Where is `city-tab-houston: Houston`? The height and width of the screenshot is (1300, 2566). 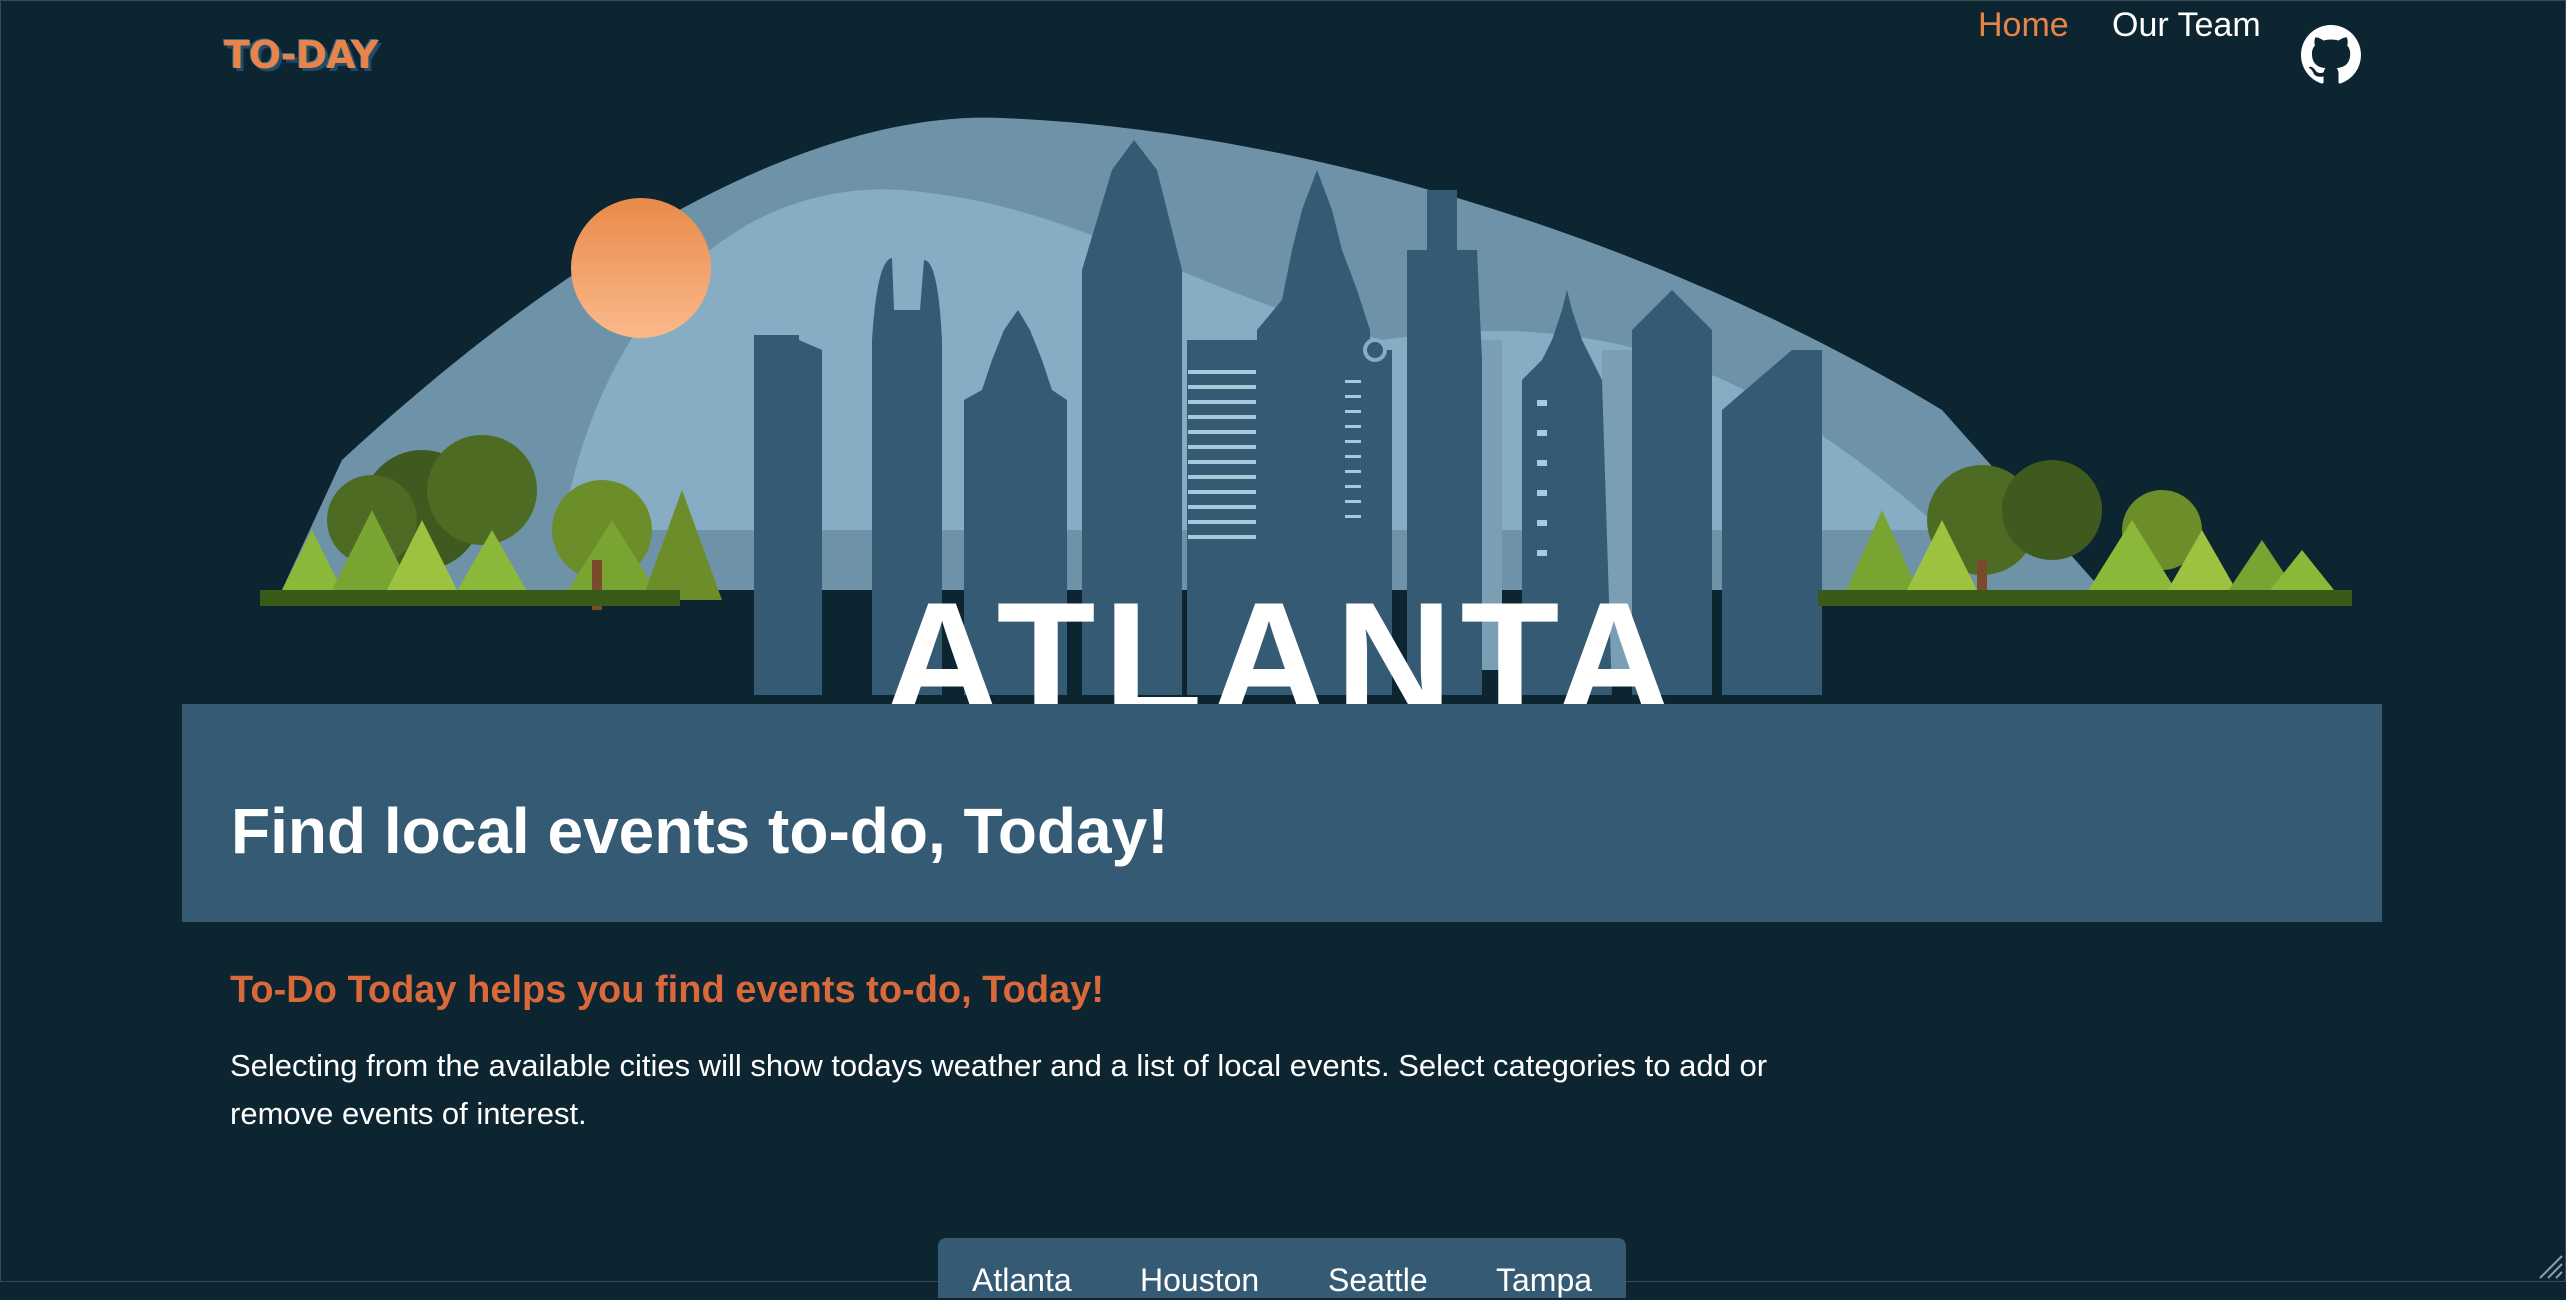 city-tab-houston: Houston is located at coordinates (1199, 1280).